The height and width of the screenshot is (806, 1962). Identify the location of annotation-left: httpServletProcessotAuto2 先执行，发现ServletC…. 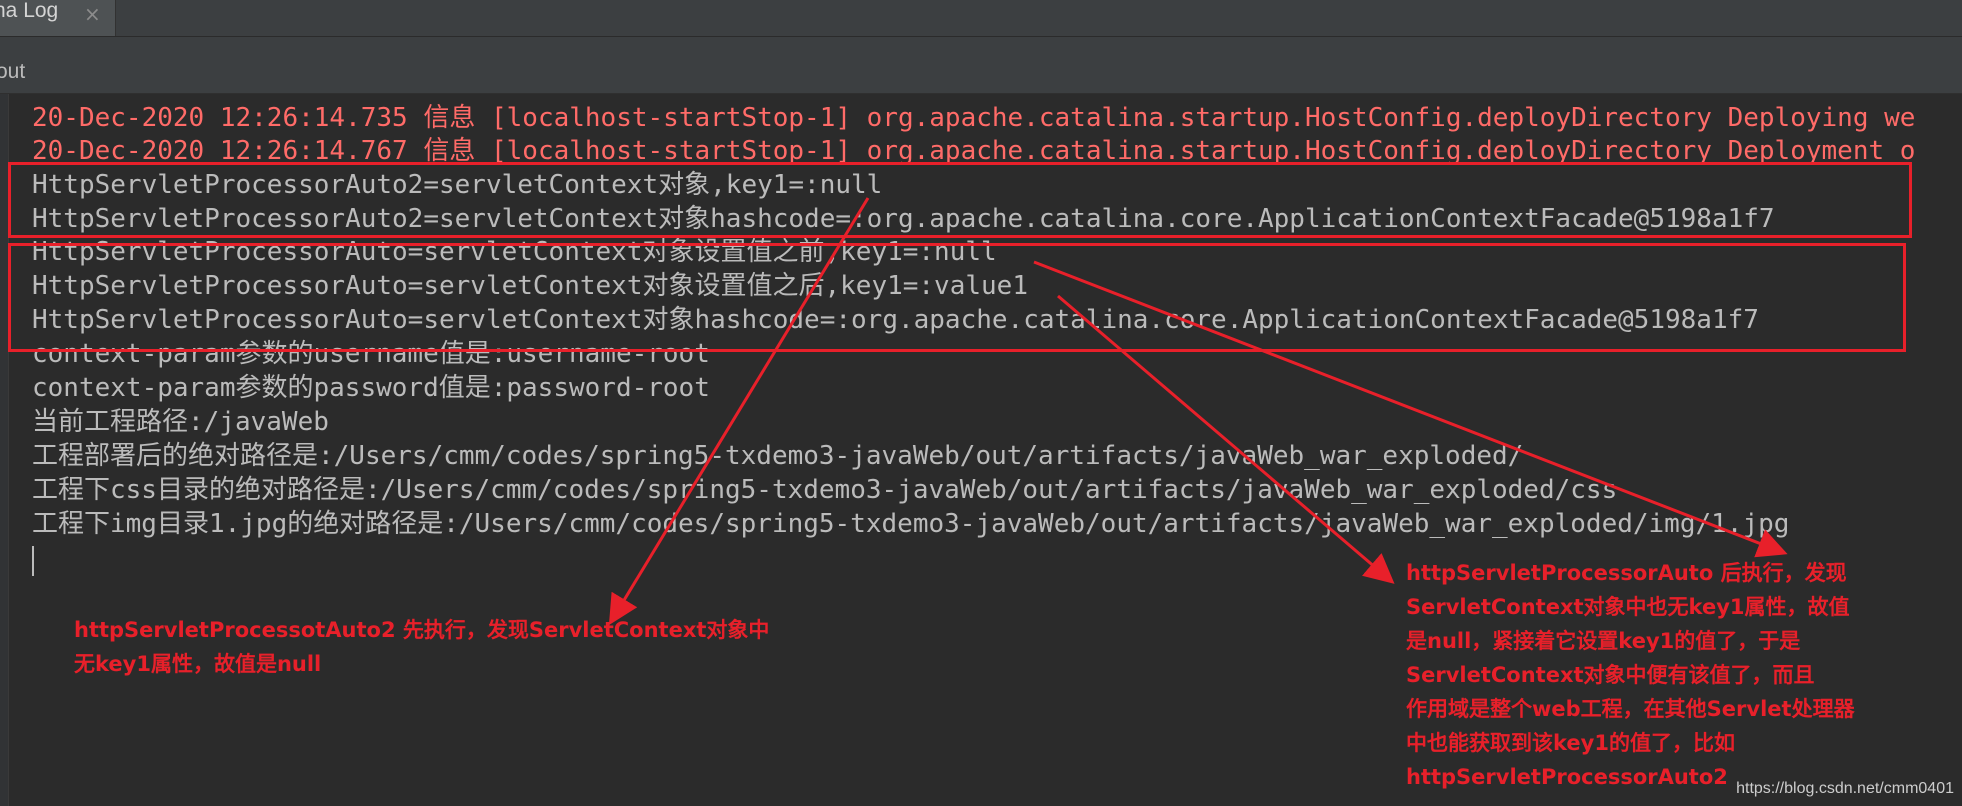
(422, 647).